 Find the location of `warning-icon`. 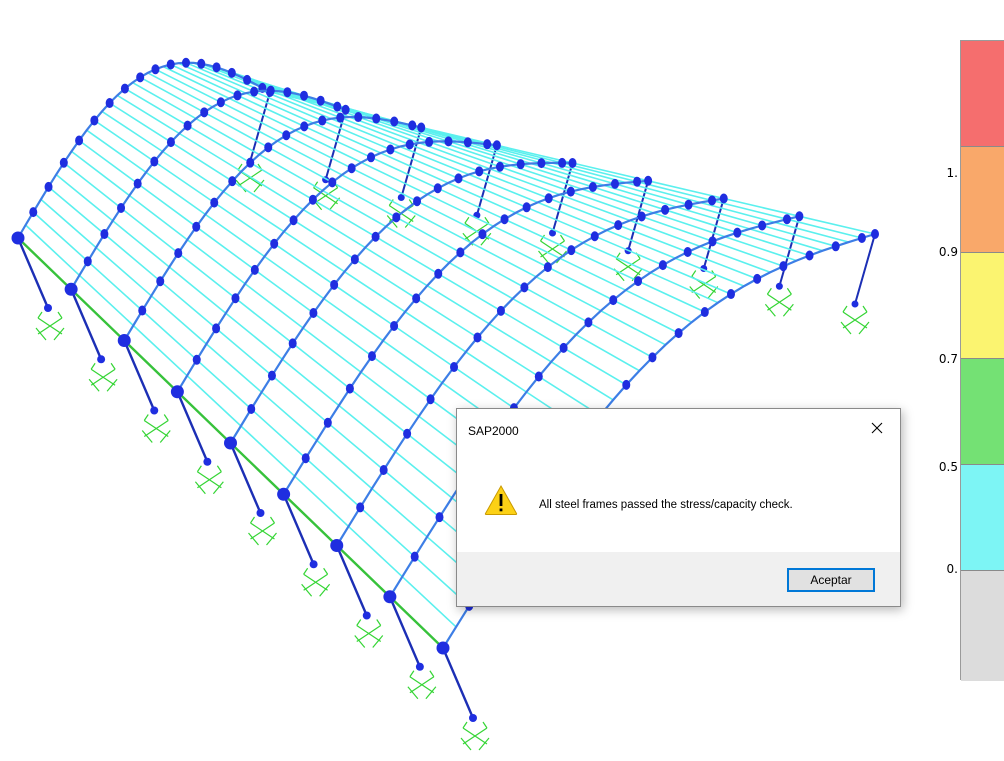

warning-icon is located at coordinates (501, 499).